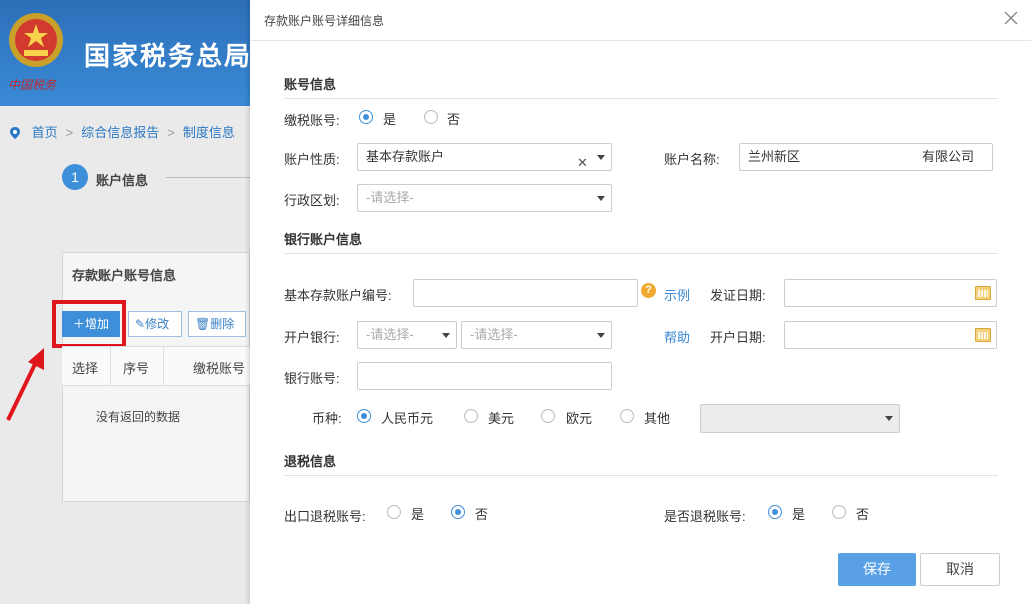 This screenshot has width=1031, height=604. I want to click on basic-account-no-label: 基本存款账户编号:, so click(338, 295).